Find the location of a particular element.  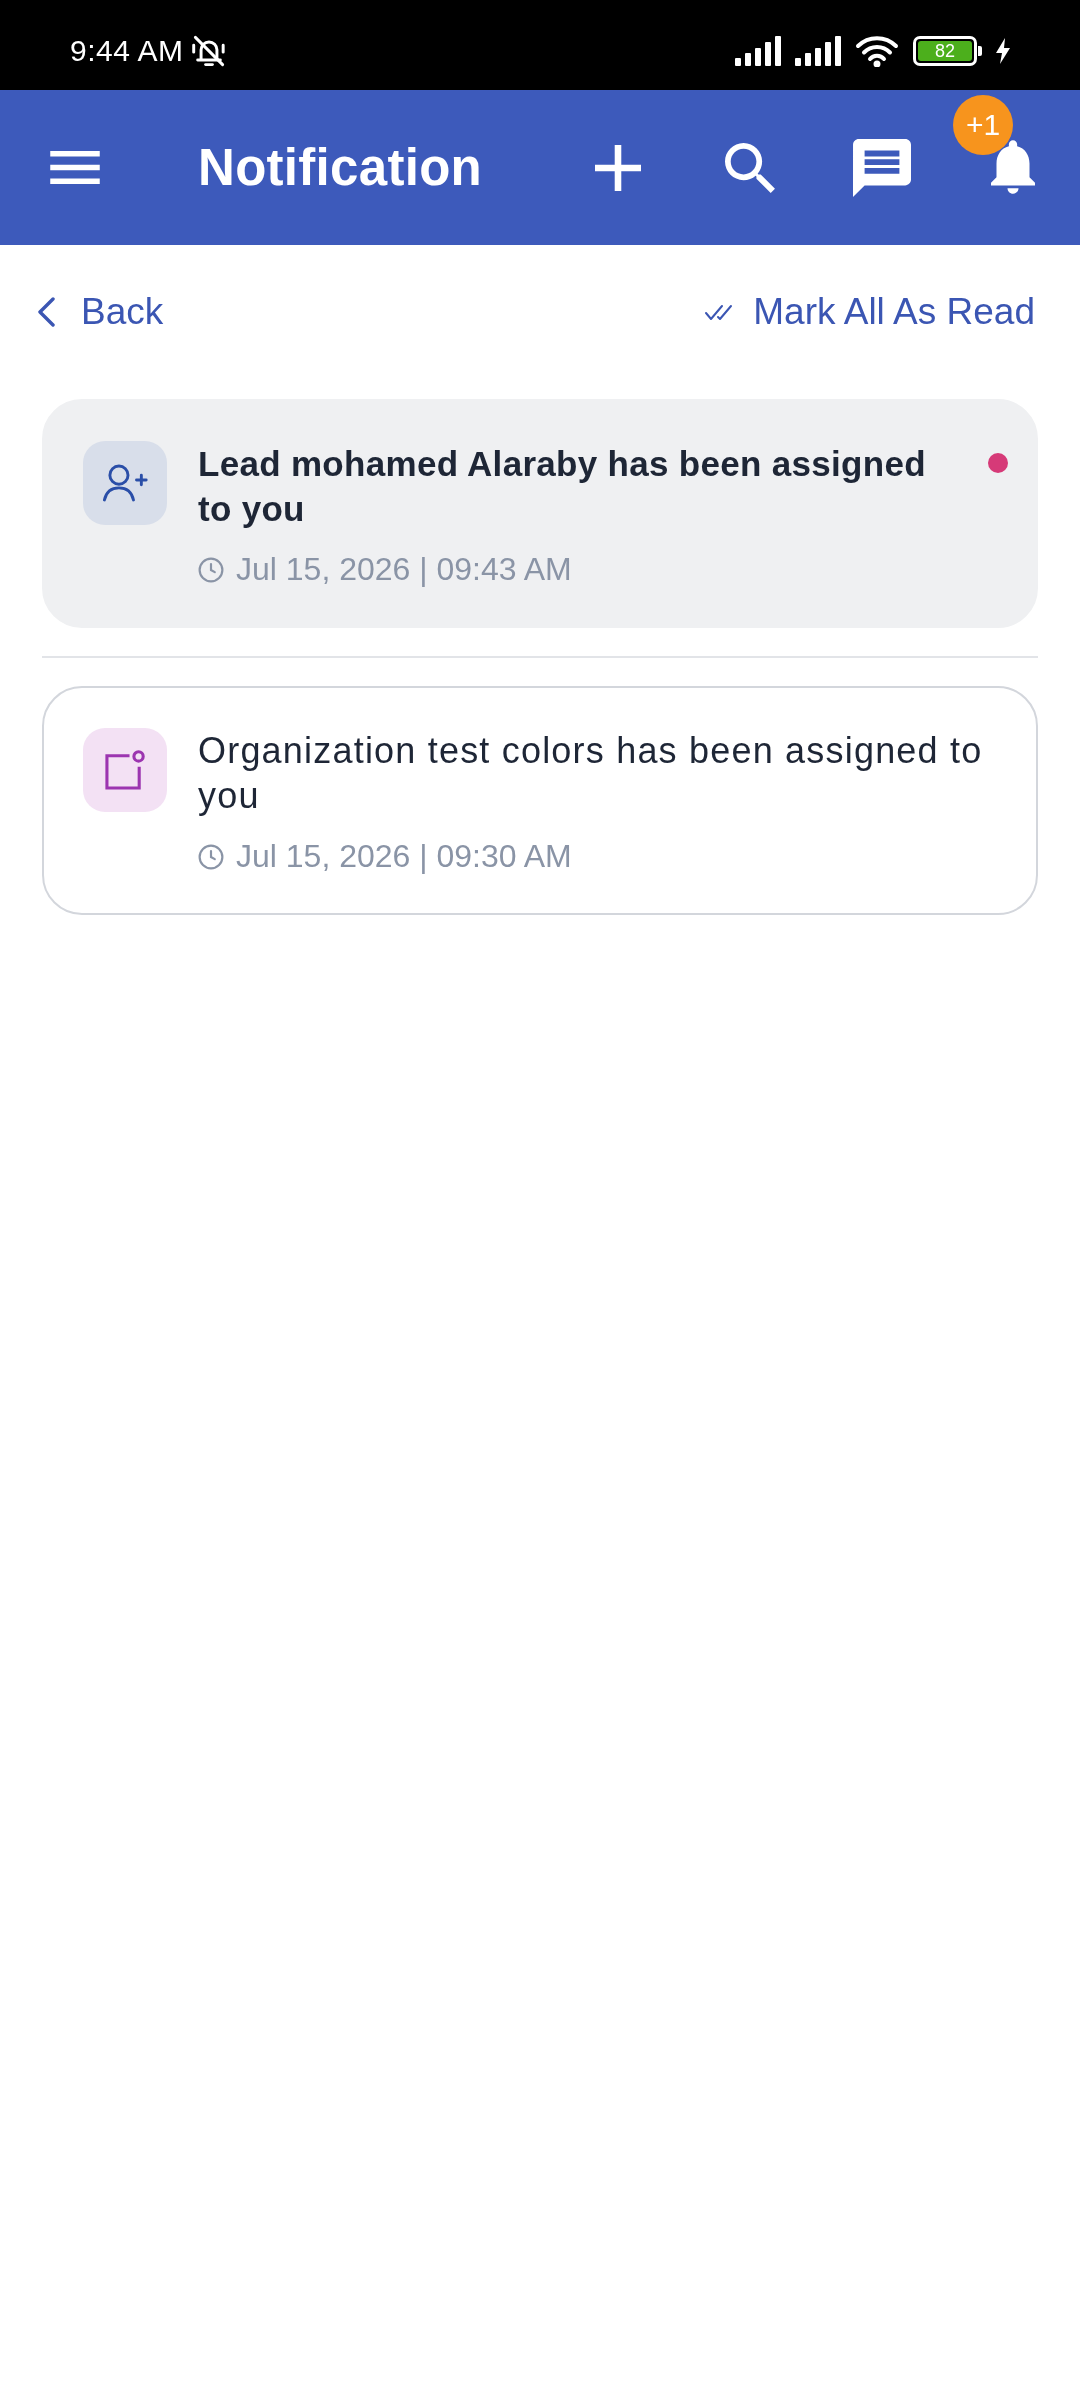

notification-time: Jul 15, 2026 | 09:43 AM is located at coordinates (404, 569).